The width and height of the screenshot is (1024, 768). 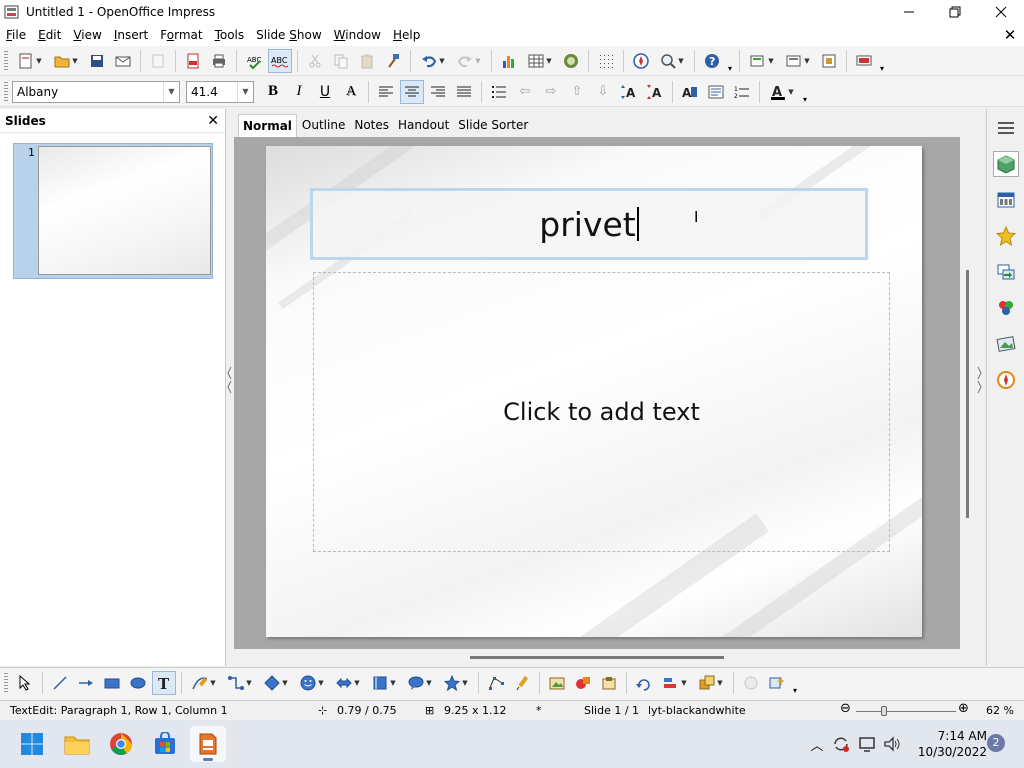 I want to click on shadow-button: A, so click(x=351, y=92).